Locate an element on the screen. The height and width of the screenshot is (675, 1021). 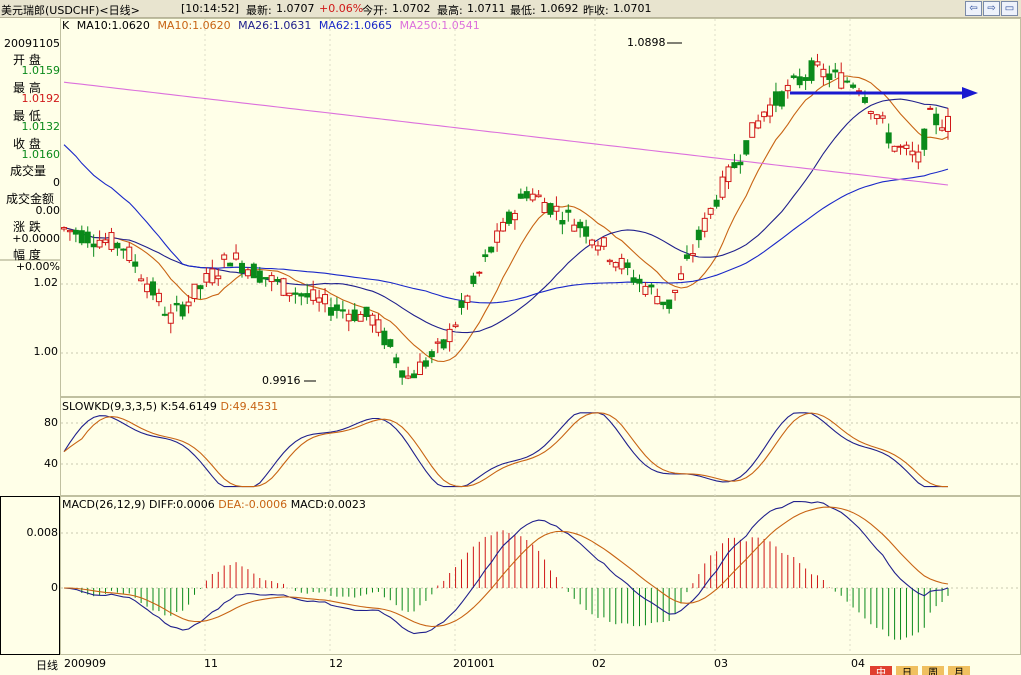
info-date: 20091105 is located at coordinates (32, 43).